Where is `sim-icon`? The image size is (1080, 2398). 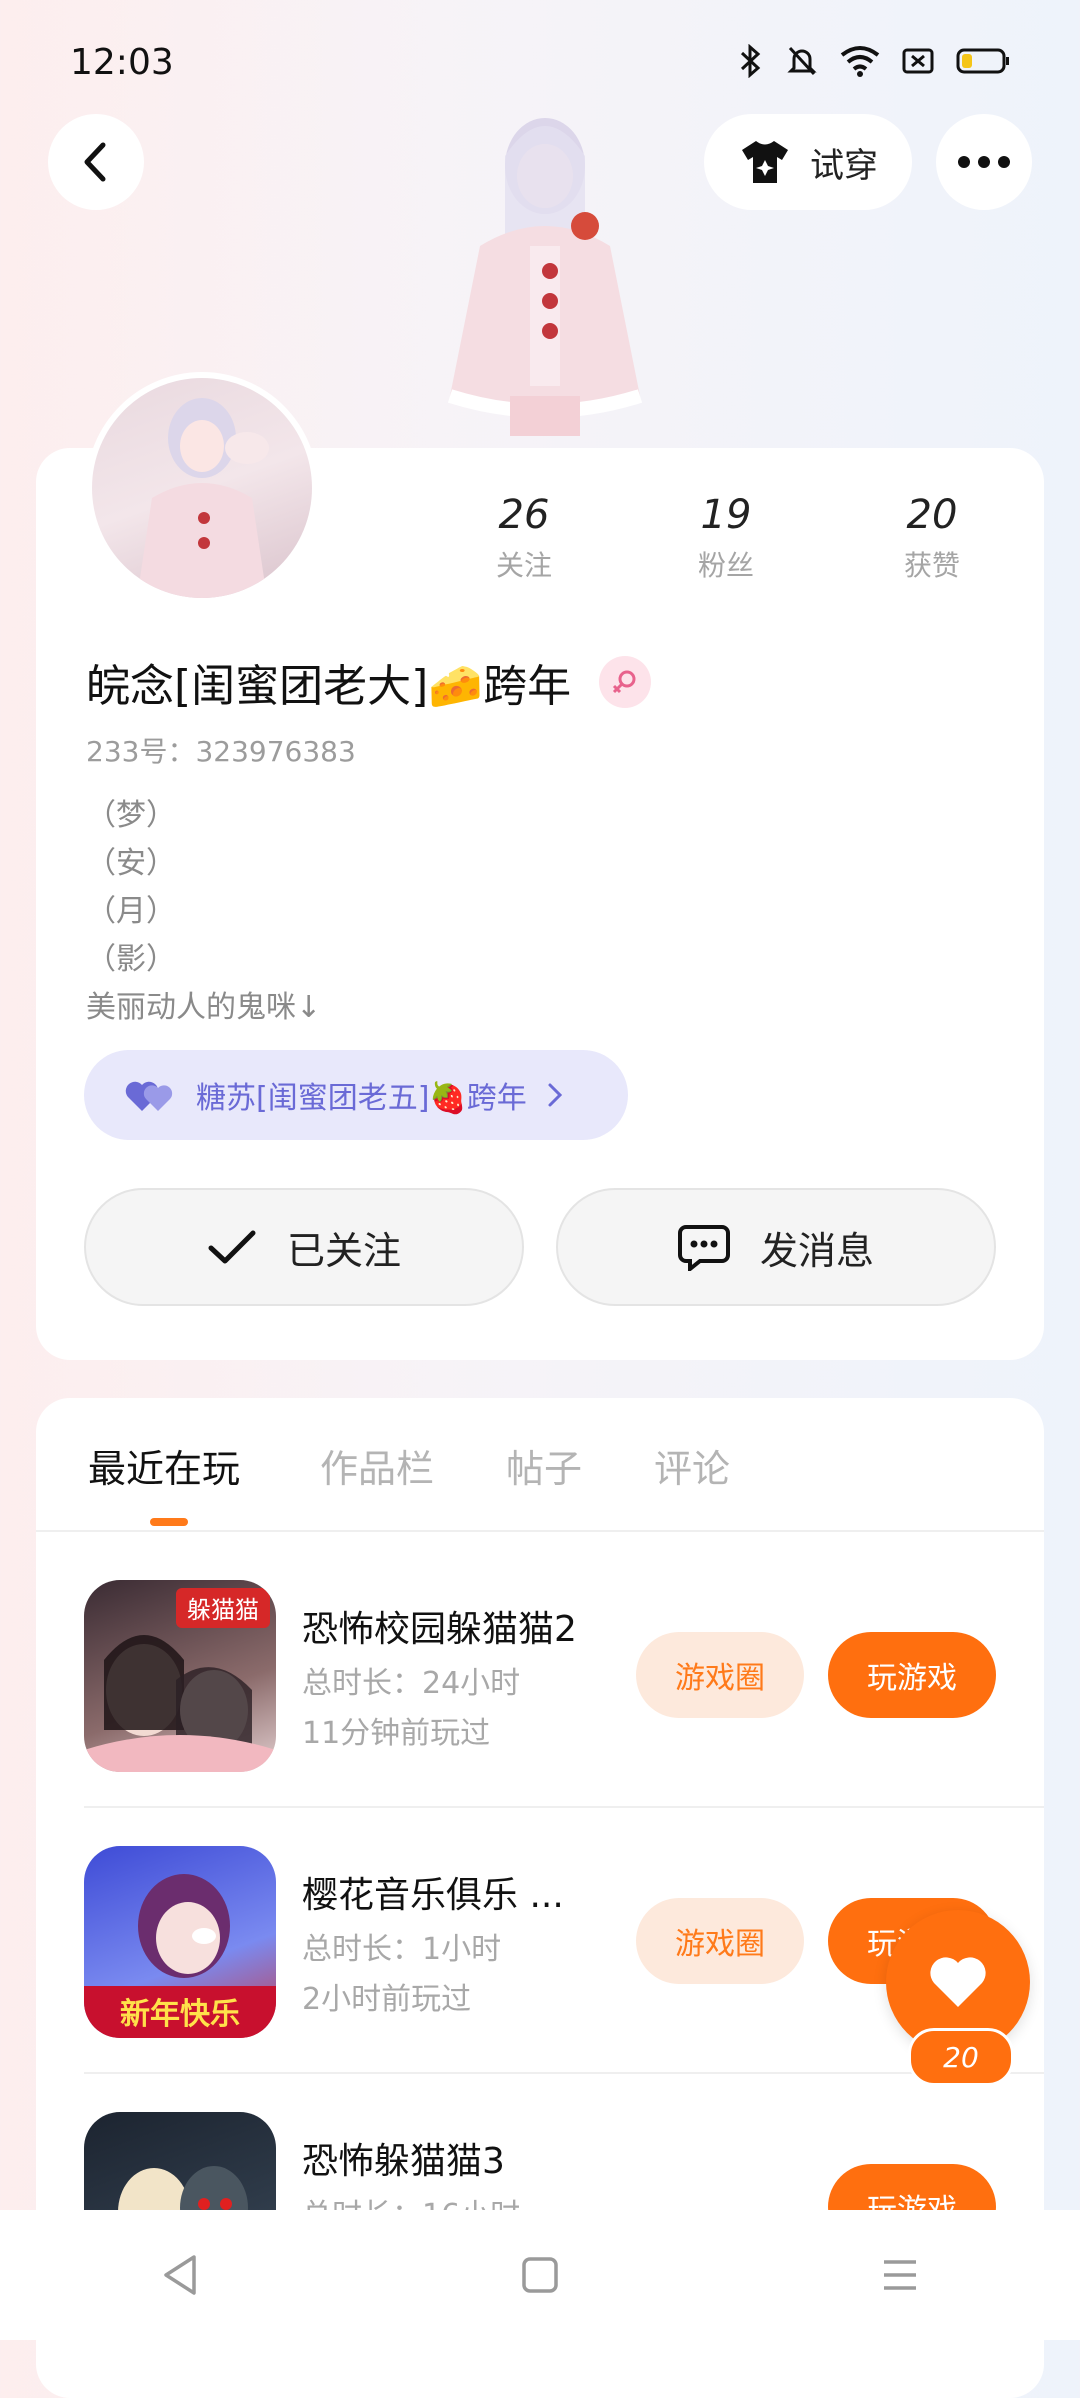
sim-icon is located at coordinates (918, 61).